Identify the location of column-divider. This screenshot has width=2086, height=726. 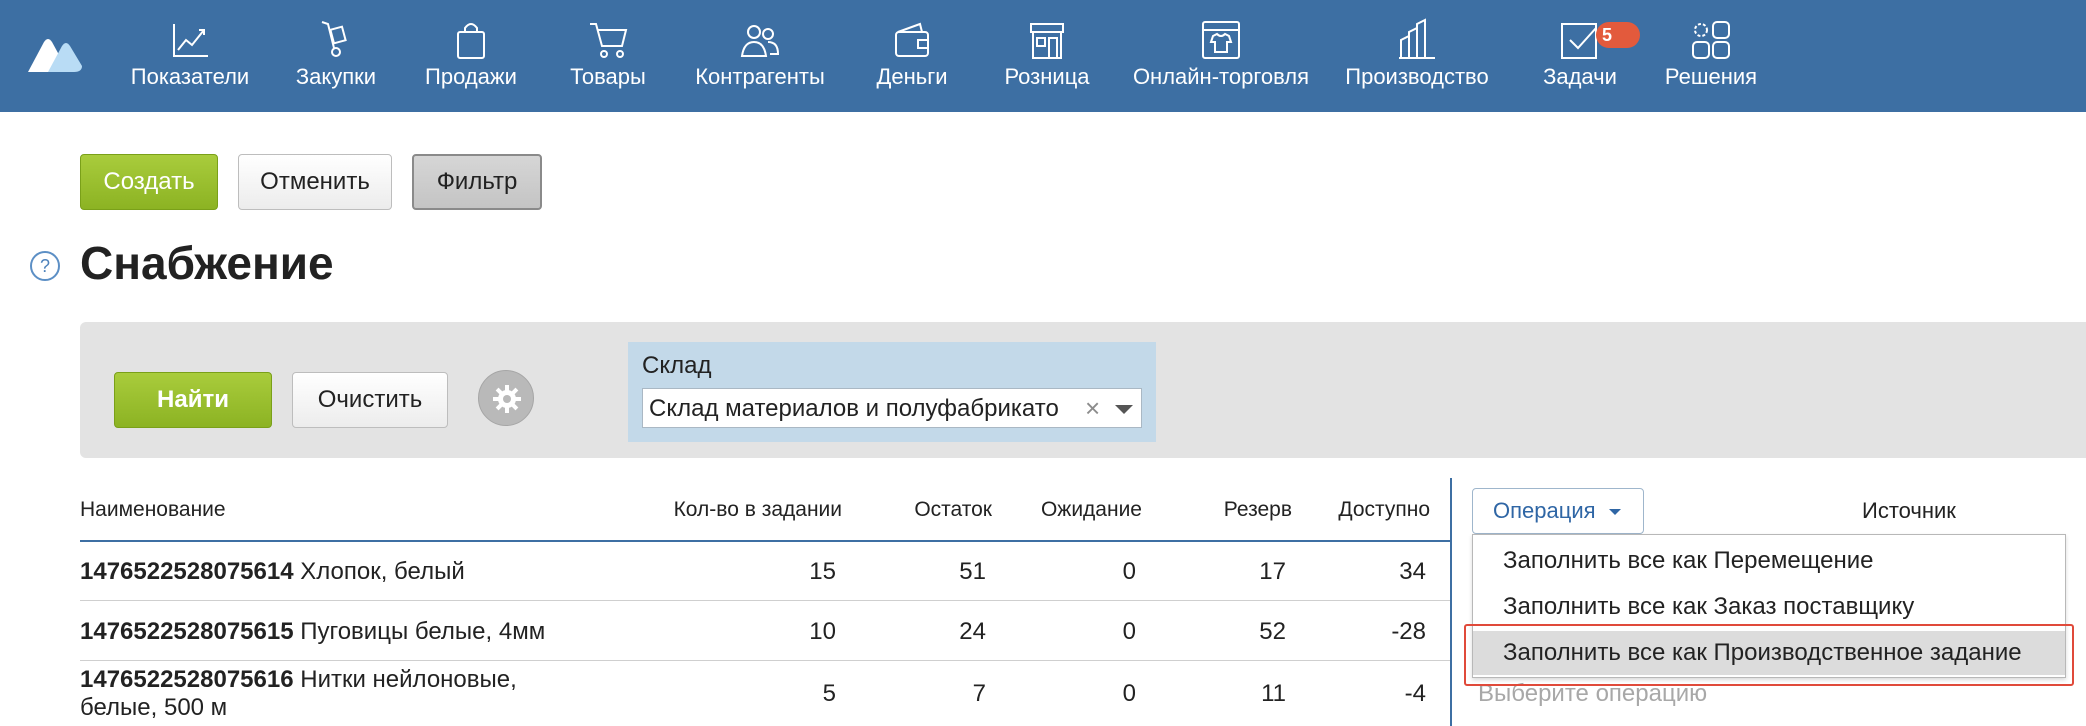
(1451, 602).